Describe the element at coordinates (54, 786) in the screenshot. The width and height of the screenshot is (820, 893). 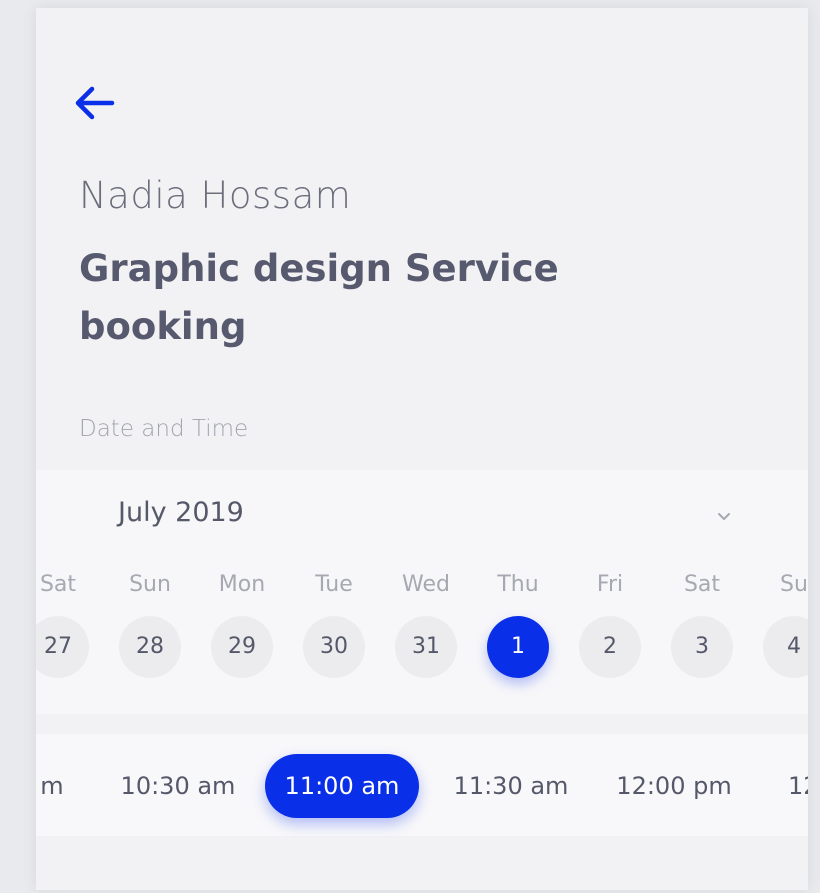
I see `time-slot: m` at that location.